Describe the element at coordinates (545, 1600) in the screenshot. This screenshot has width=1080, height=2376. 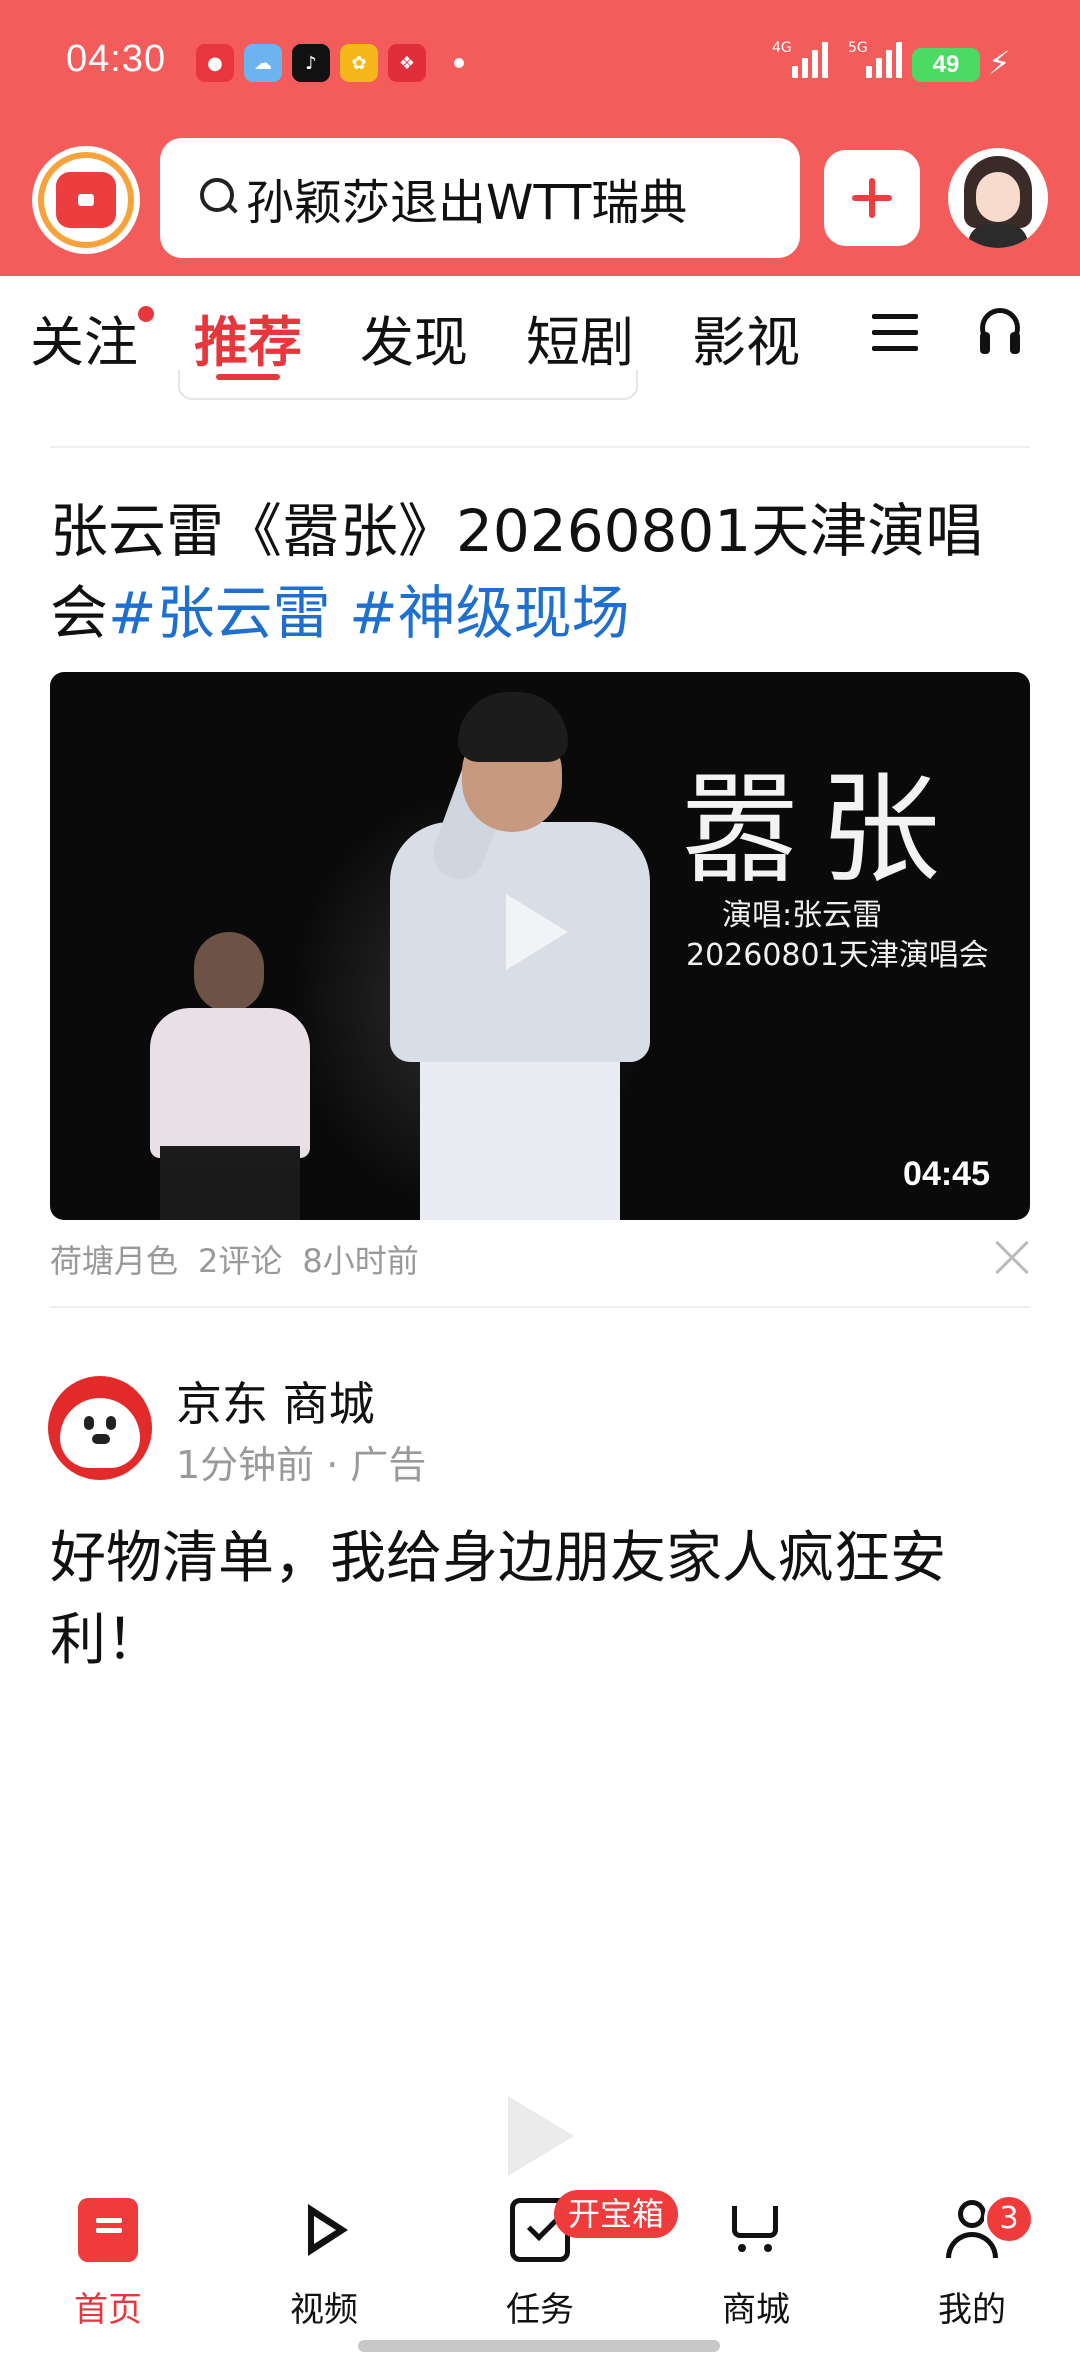
I see `ad-text: 好物清单，我给身边朋友家人疯狂安利！` at that location.